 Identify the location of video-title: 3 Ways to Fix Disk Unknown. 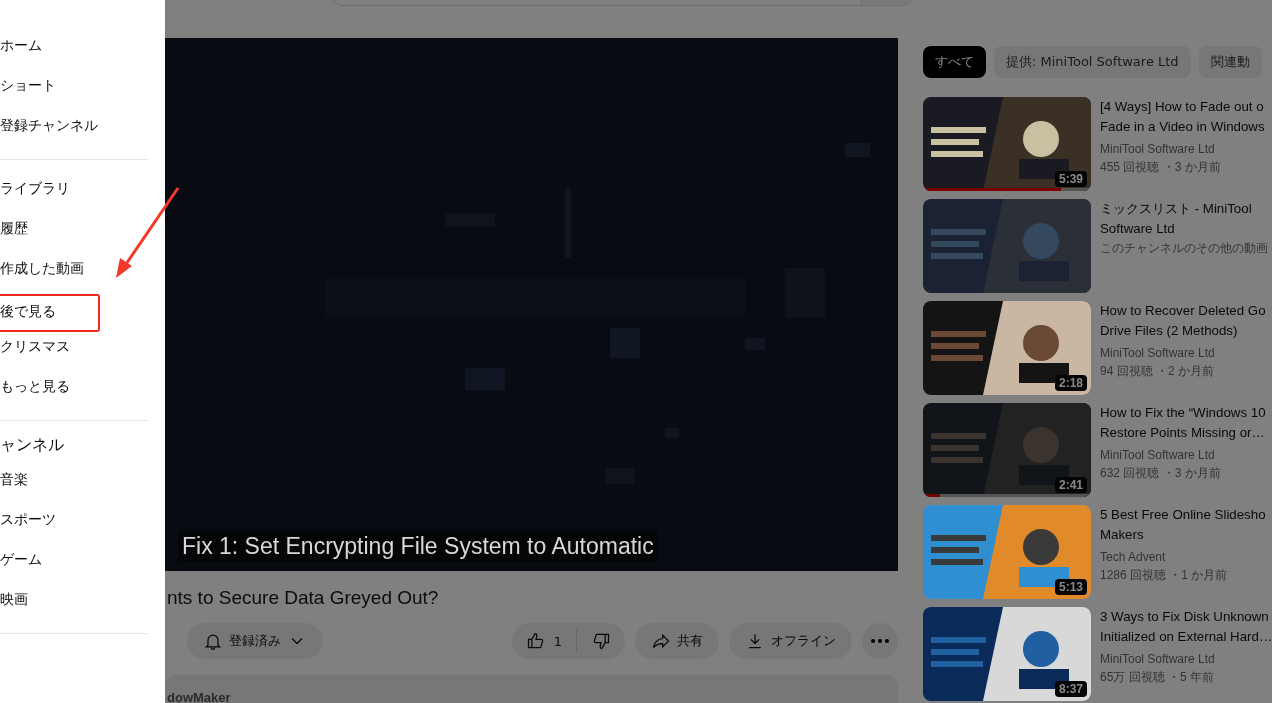
(1186, 617).